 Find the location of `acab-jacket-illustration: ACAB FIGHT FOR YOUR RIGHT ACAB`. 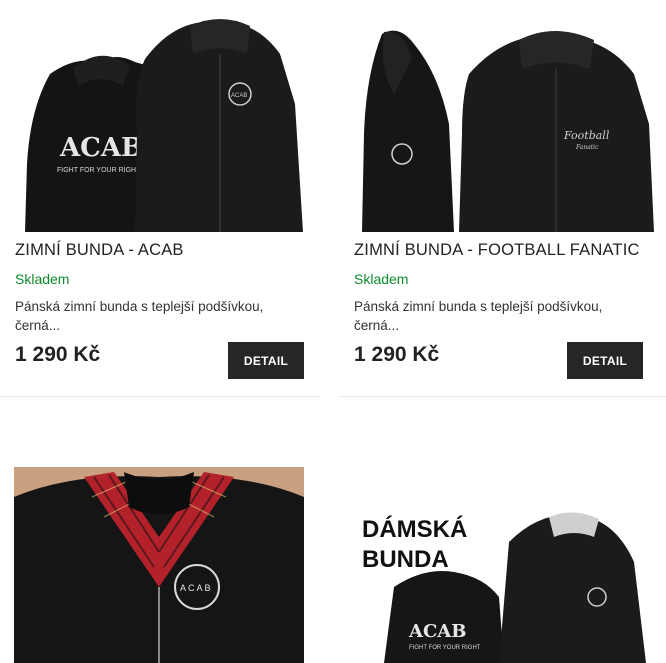

acab-jacket-illustration: ACAB FIGHT FOR YOUR RIGHT ACAB is located at coordinates (164, 125).